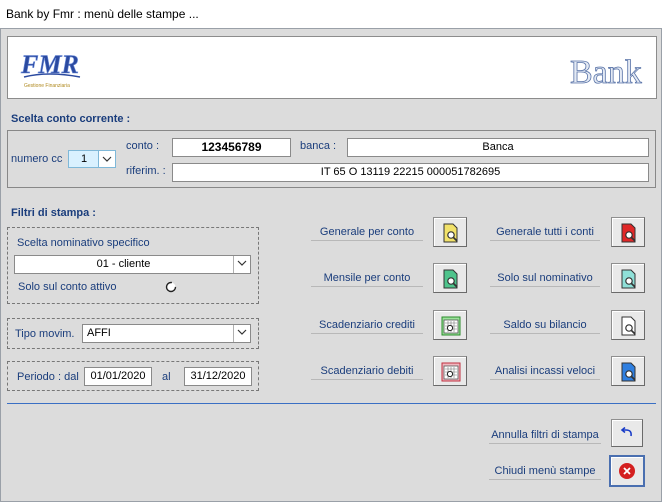 This screenshot has width=662, height=502. I want to click on scadenziario-debiti-icon-button, so click(450, 371).